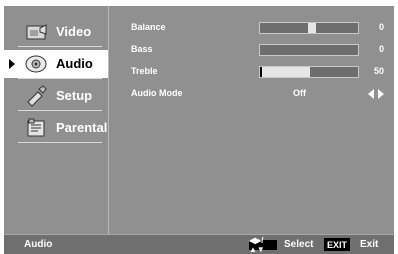 The width and height of the screenshot is (398, 254). Describe the element at coordinates (378, 71) in the screenshot. I see `setting-value: 50` at that location.